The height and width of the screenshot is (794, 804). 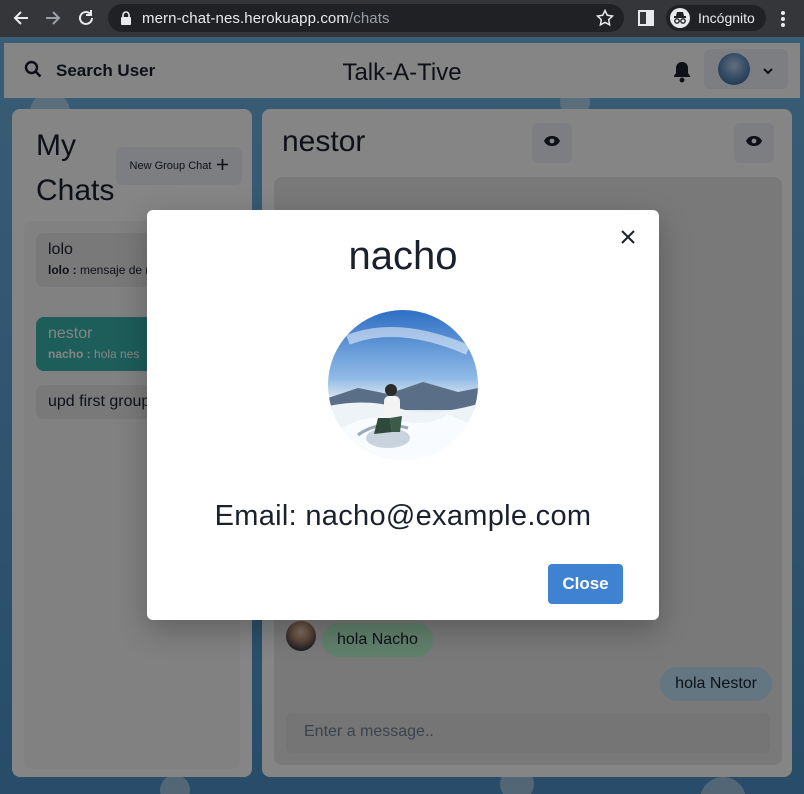 What do you see at coordinates (726, 18) in the screenshot?
I see `incognito-label: Incógnito` at bounding box center [726, 18].